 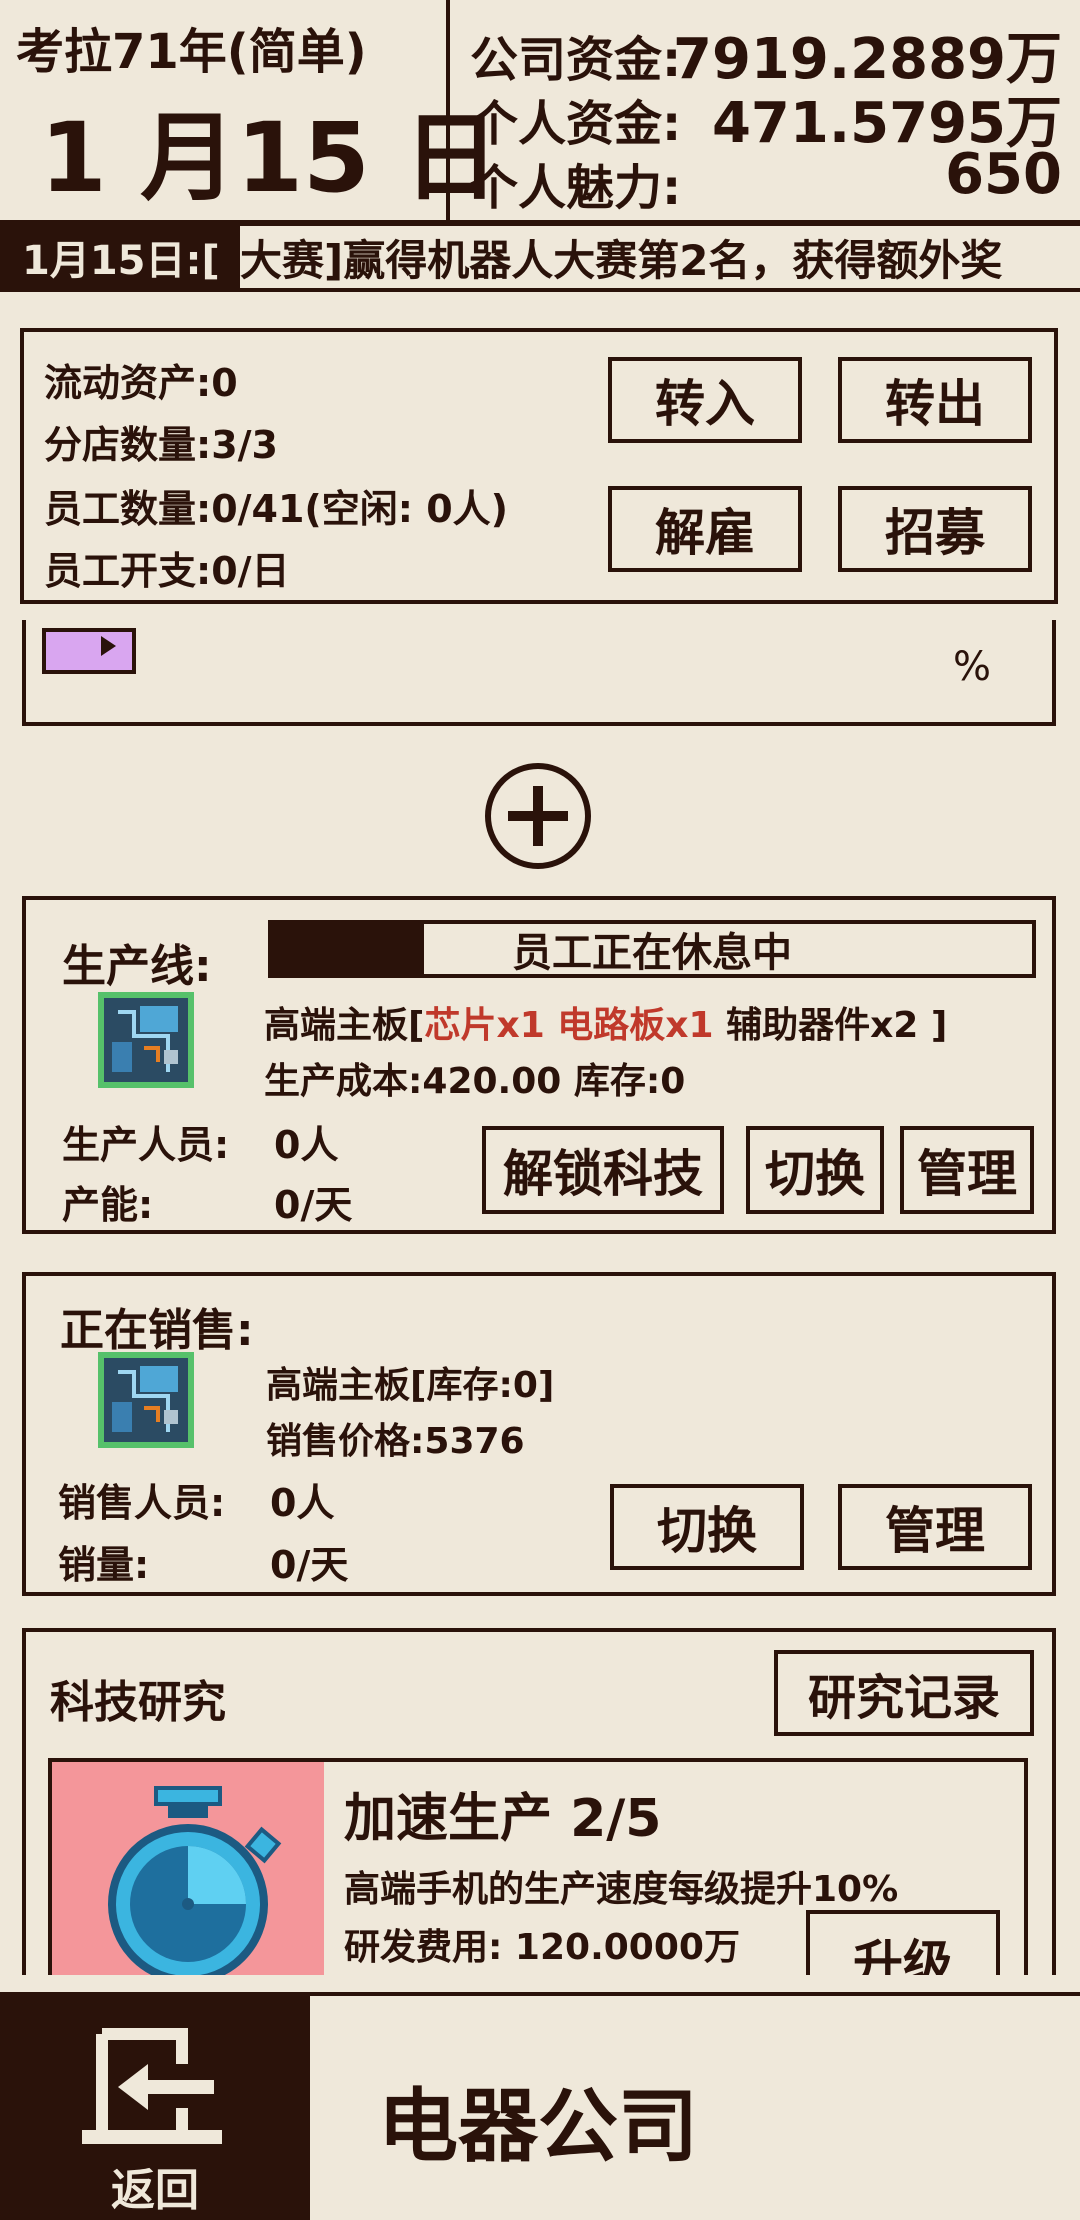 I want to click on sales-product: 高端主板[库存:0], so click(x=410, y=1385).